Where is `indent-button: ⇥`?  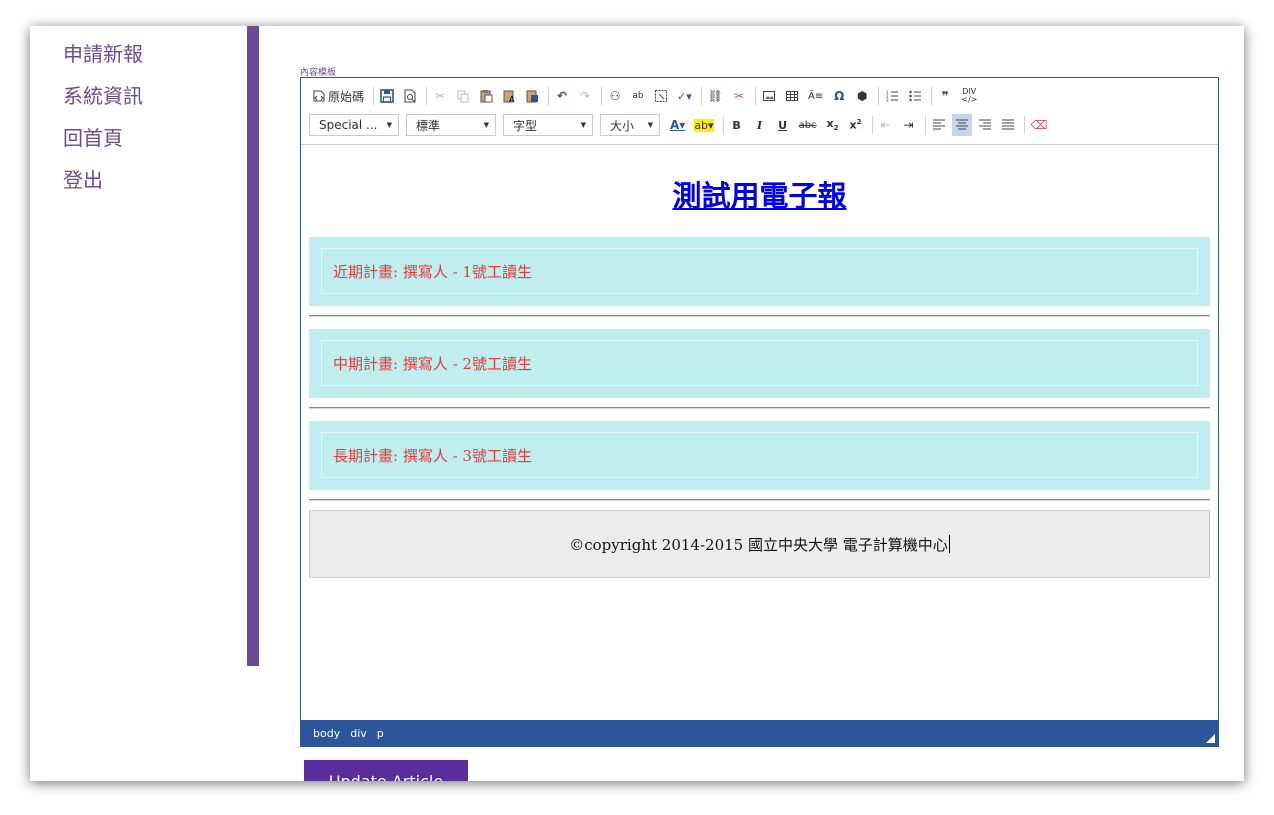 indent-button: ⇥ is located at coordinates (909, 125).